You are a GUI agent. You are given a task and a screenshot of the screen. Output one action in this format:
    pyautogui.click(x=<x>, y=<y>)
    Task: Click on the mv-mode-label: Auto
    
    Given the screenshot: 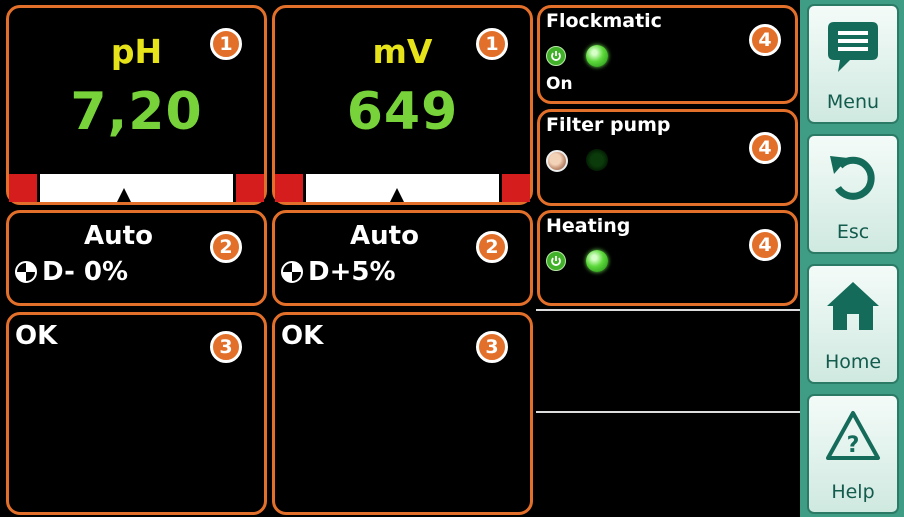 What is the action you would take?
    pyautogui.click(x=384, y=236)
    